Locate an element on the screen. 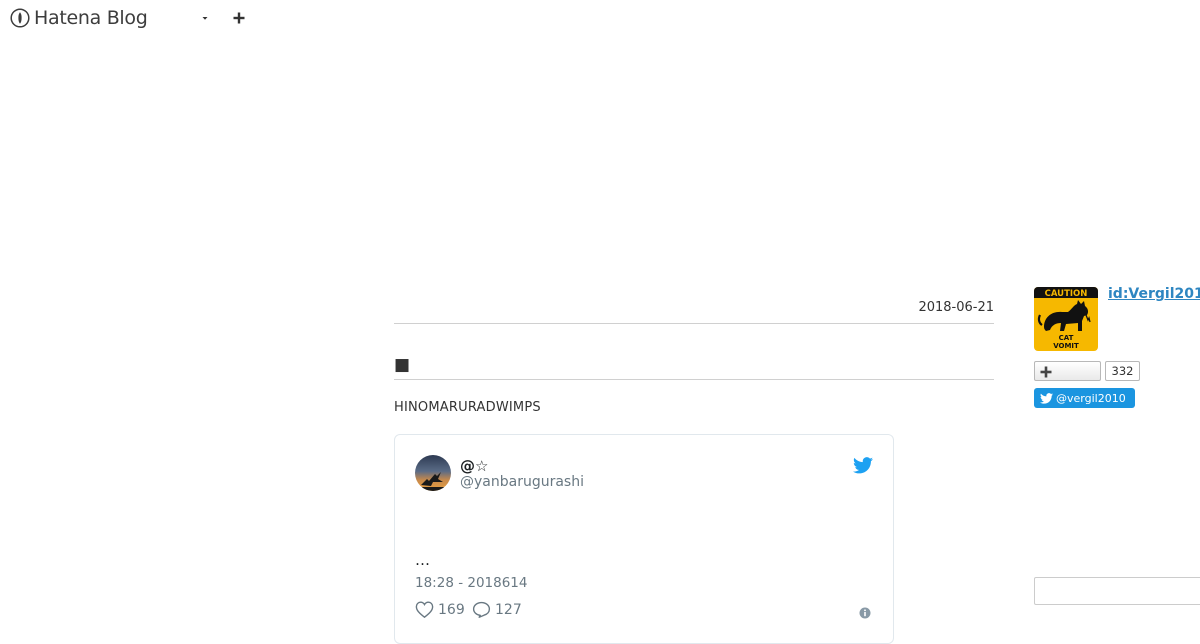  entry-date: 2018-06-21 is located at coordinates (956, 307).